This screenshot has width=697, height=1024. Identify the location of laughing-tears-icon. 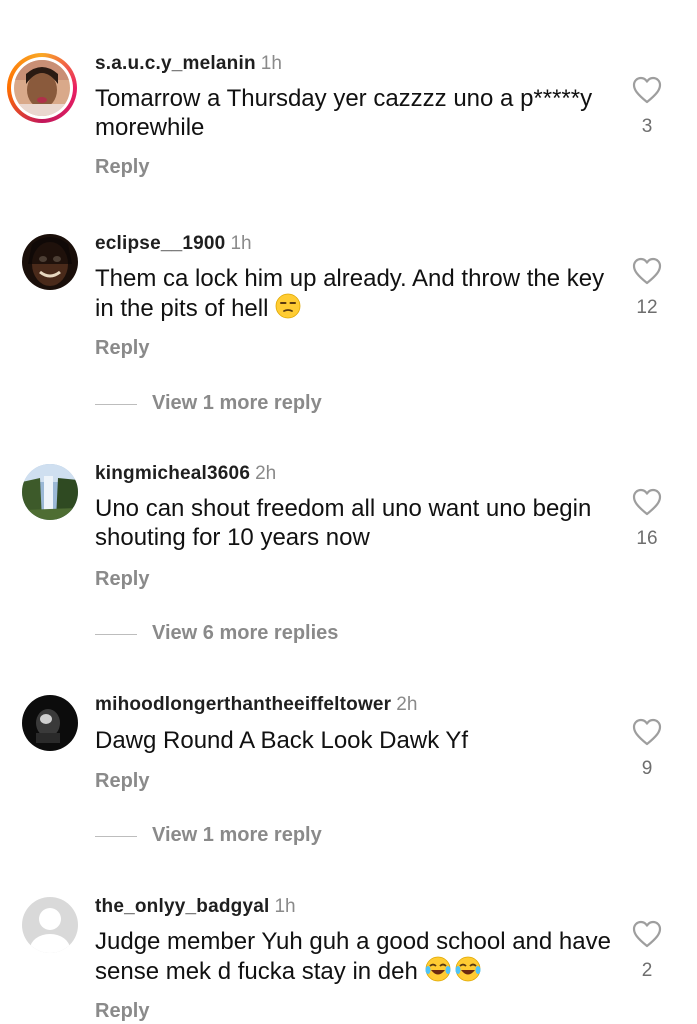
(453, 969).